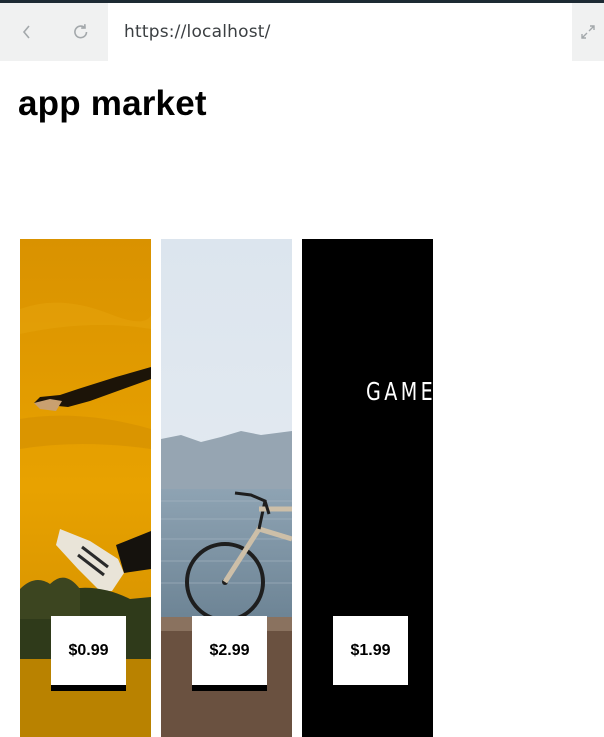 This screenshot has width=604, height=737. I want to click on reload-button, so click(81, 32).